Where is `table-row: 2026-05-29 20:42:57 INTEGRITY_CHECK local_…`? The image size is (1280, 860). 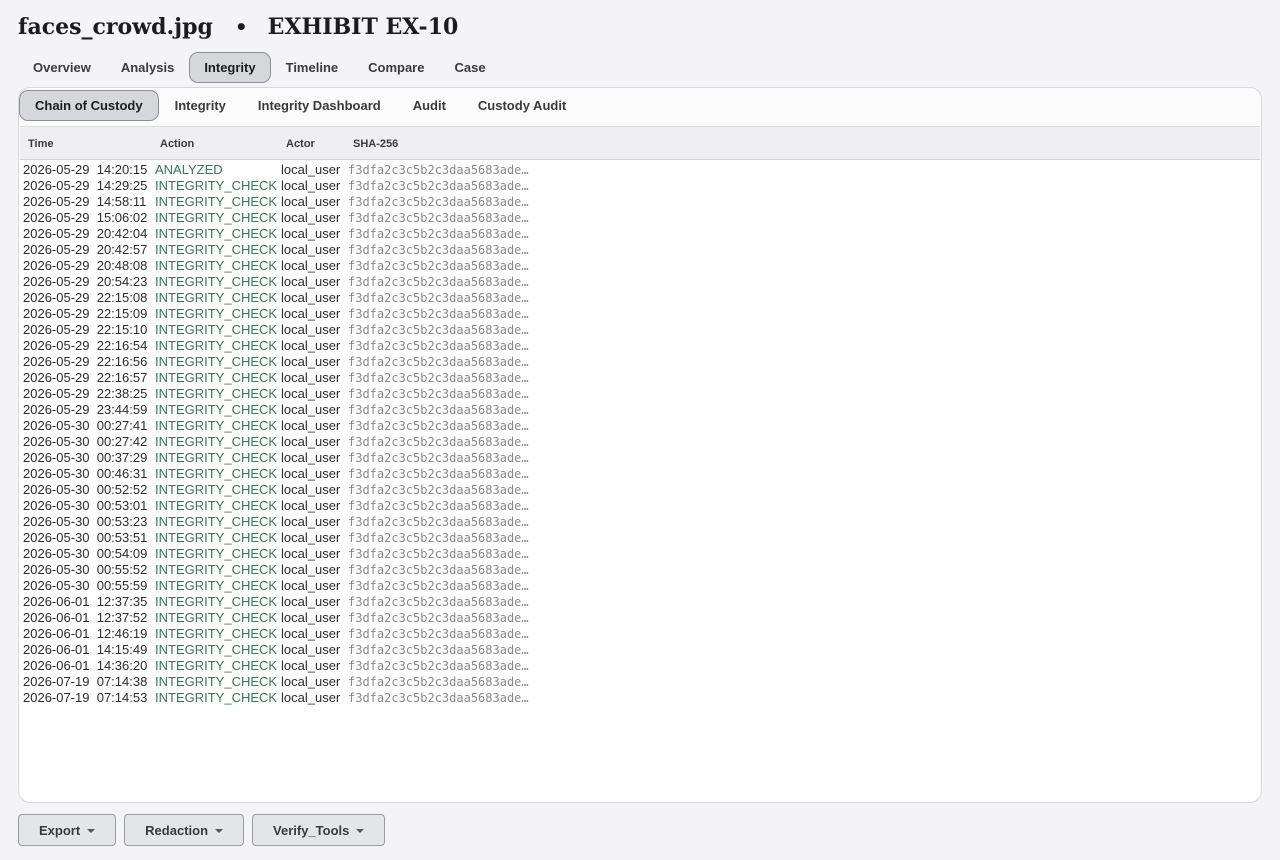 table-row: 2026-05-29 20:42:57 INTEGRITY_CHECK local_… is located at coordinates (303, 250).